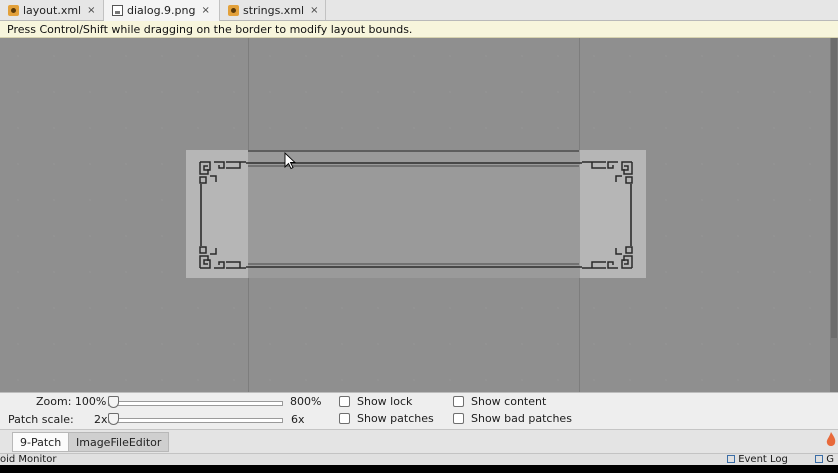  What do you see at coordinates (101, 419) in the screenshot?
I see `patch-scale-value: 2x` at bounding box center [101, 419].